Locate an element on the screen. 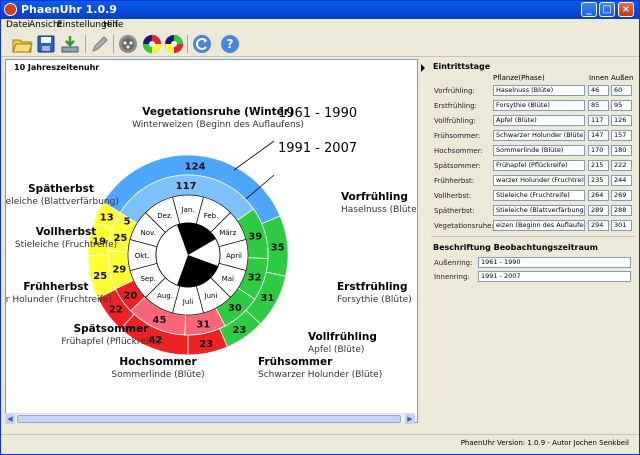 The height and width of the screenshot is (455, 640). outer-day-input: 157 is located at coordinates (621, 135).